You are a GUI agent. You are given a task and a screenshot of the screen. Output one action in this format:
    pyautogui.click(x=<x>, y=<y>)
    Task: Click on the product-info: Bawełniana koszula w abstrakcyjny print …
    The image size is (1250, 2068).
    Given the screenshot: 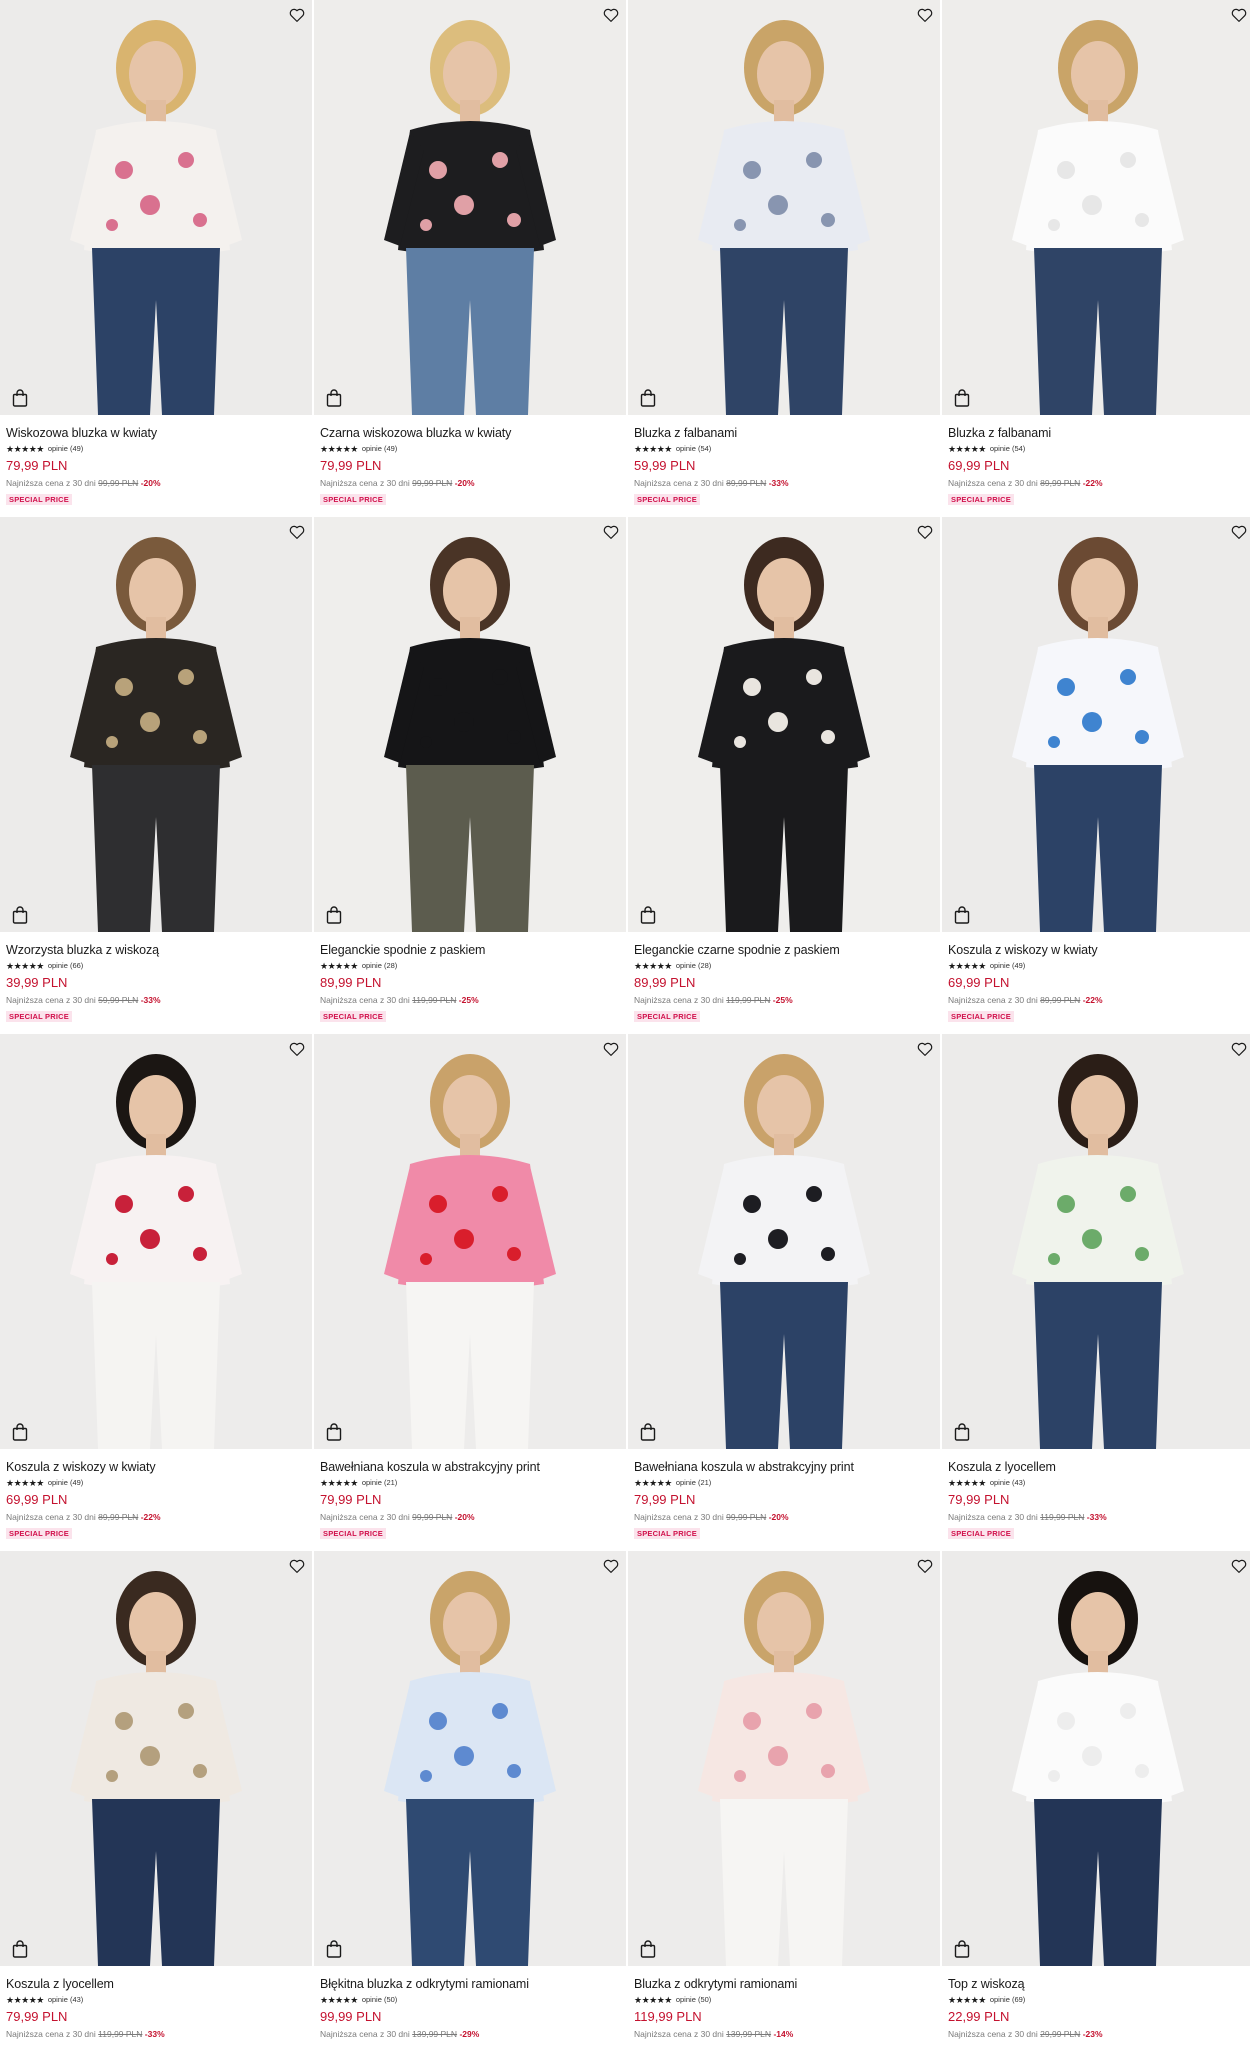 What is the action you would take?
    pyautogui.click(x=470, y=1495)
    